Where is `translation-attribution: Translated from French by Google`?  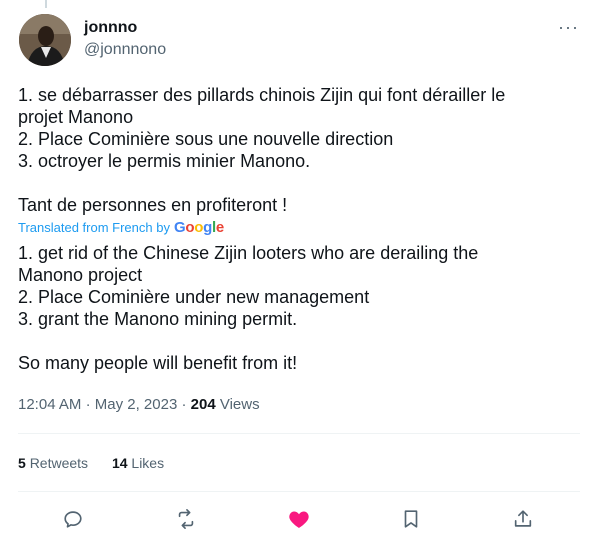 translation-attribution: Translated from French by Google is located at coordinates (121, 228).